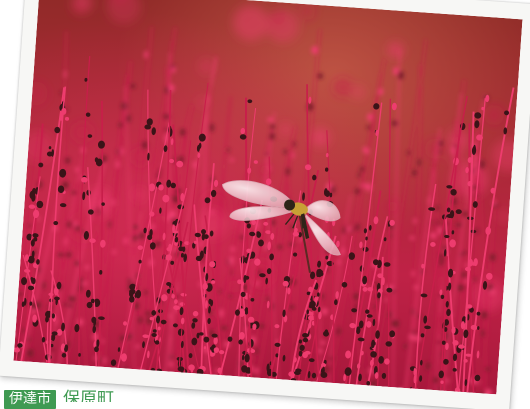 The image size is (530, 409). What do you see at coordinates (265, 398) in the screenshot?
I see `caption-bar: 伊達市 保原町` at bounding box center [265, 398].